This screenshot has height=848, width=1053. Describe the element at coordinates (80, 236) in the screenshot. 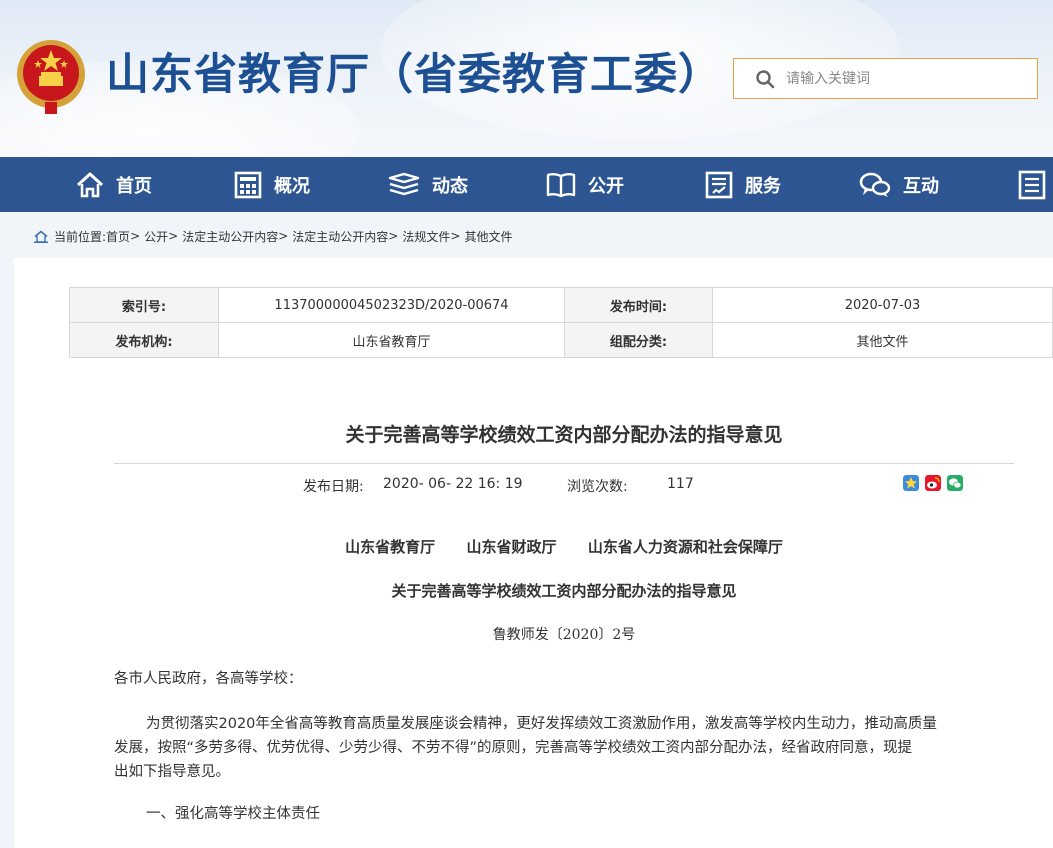

I see `breadcrumb-prefix: 当前位置:` at that location.